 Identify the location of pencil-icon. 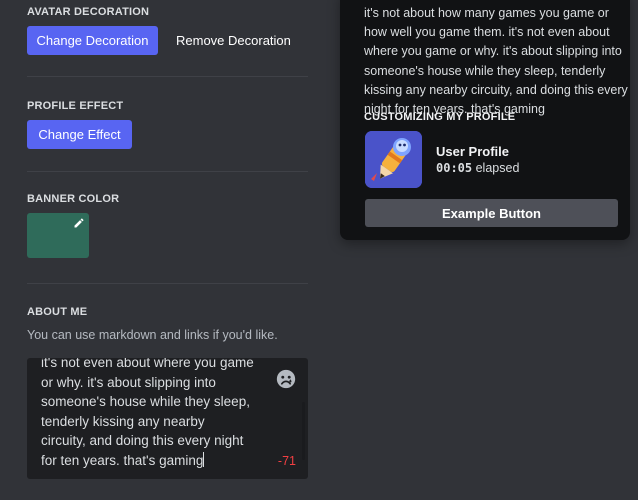
(79, 223).